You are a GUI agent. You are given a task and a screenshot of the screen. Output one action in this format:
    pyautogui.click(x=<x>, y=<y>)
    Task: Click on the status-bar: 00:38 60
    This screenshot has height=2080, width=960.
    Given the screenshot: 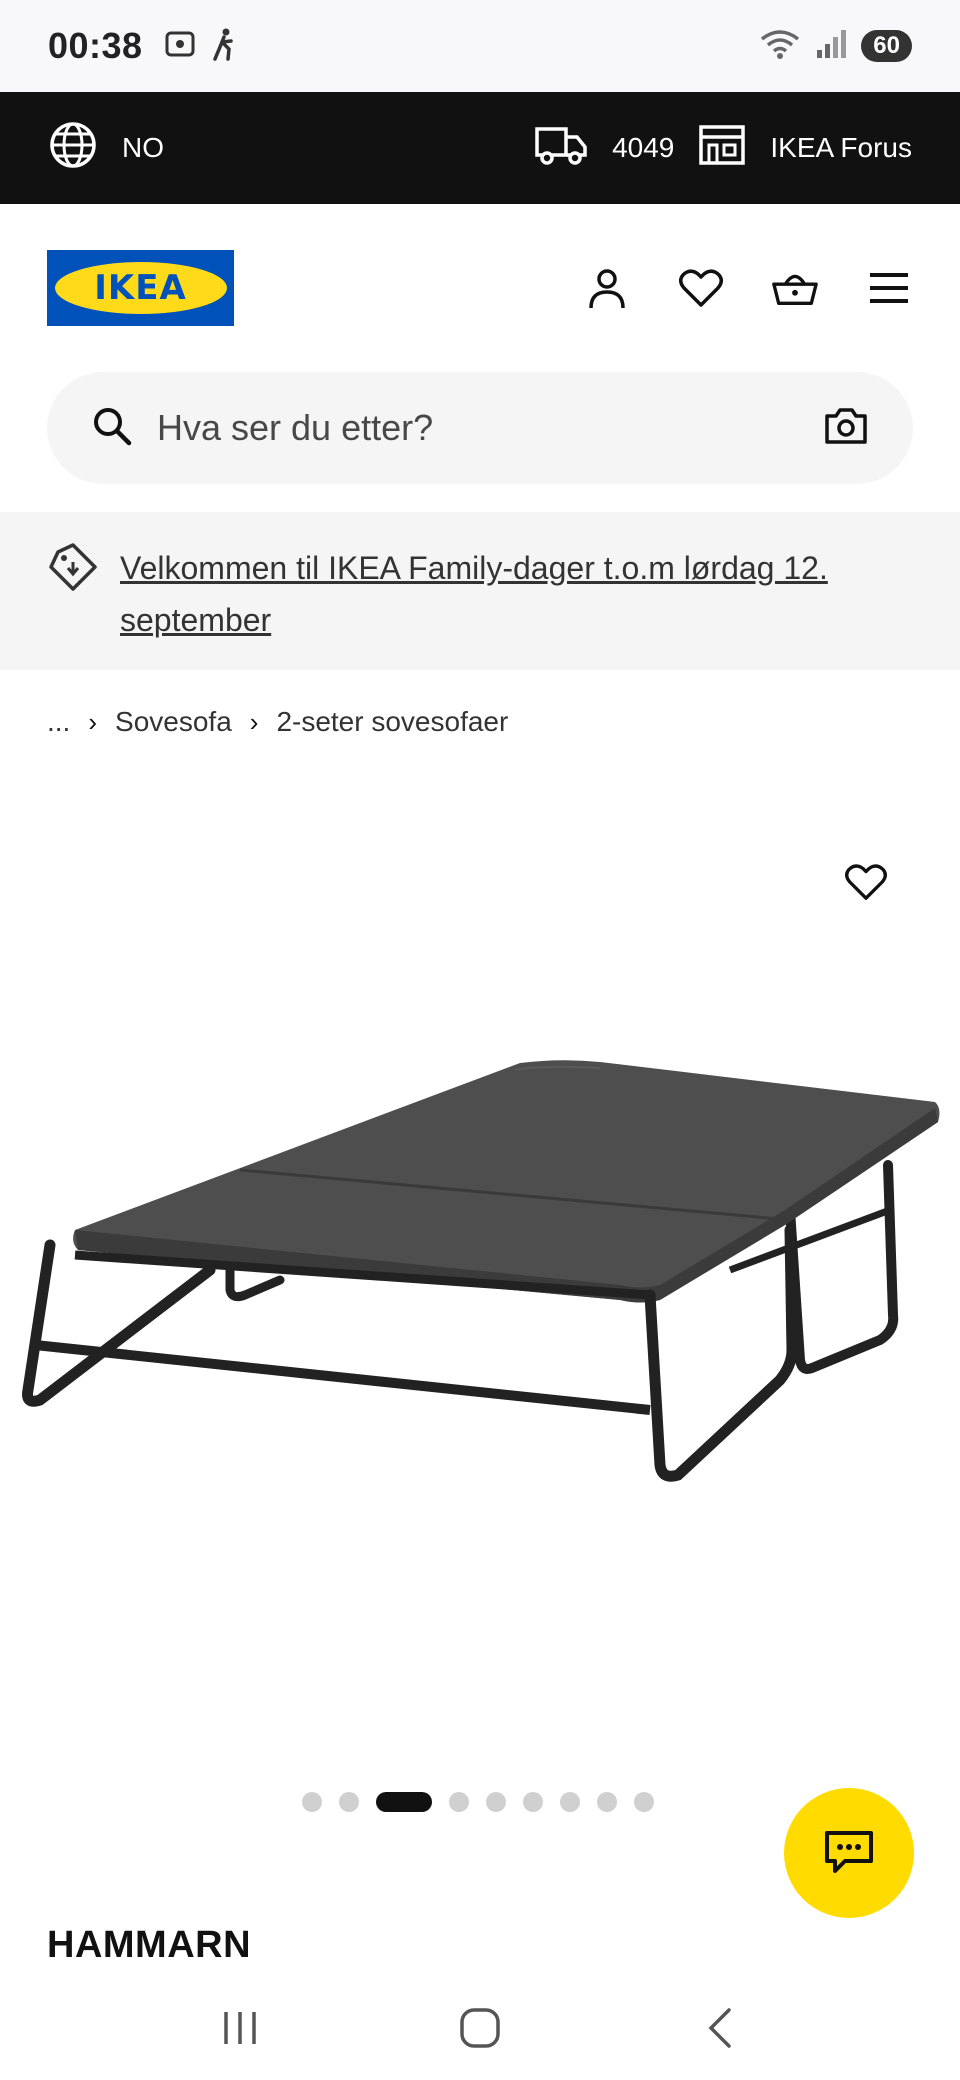 What is the action you would take?
    pyautogui.click(x=480, y=46)
    